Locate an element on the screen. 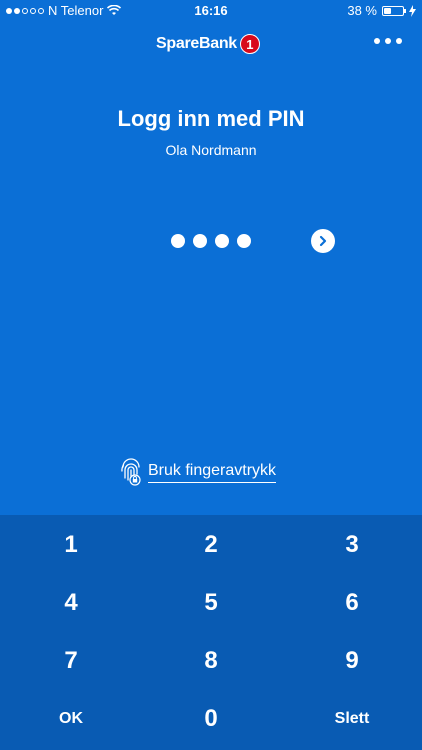 The height and width of the screenshot is (750, 422). app-header: SpareBank 1 is located at coordinates (211, 46).